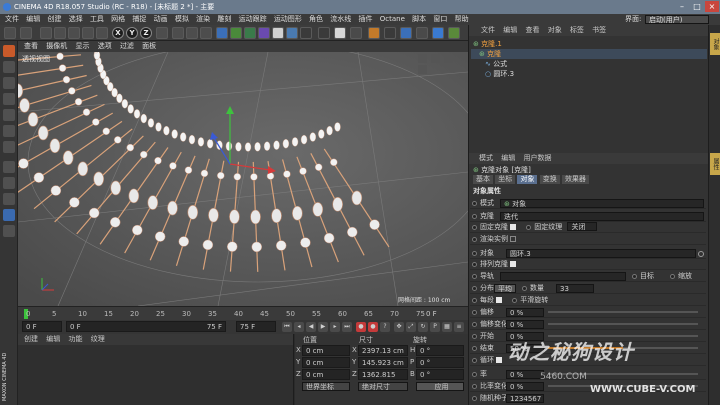  Describe the element at coordinates (406, 33) in the screenshot. I see `python-icon` at that location.